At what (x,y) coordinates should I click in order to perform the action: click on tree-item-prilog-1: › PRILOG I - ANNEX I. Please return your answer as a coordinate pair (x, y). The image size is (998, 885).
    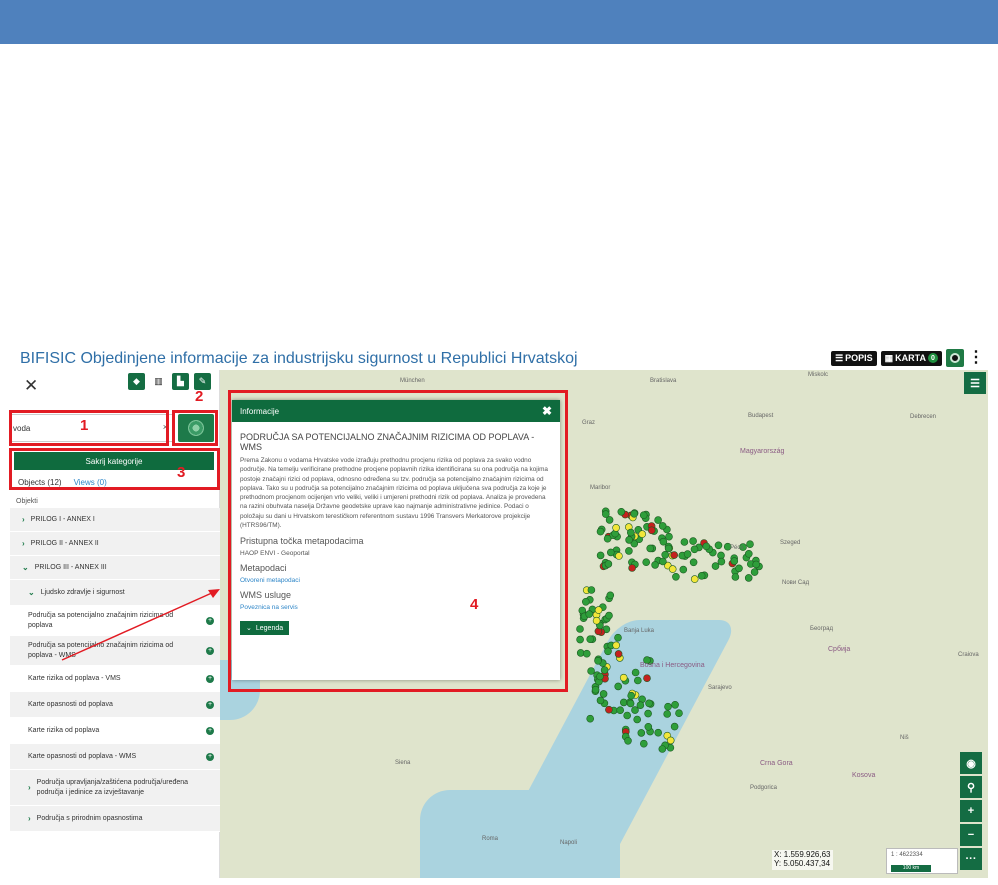
    Looking at the image, I should click on (115, 520).